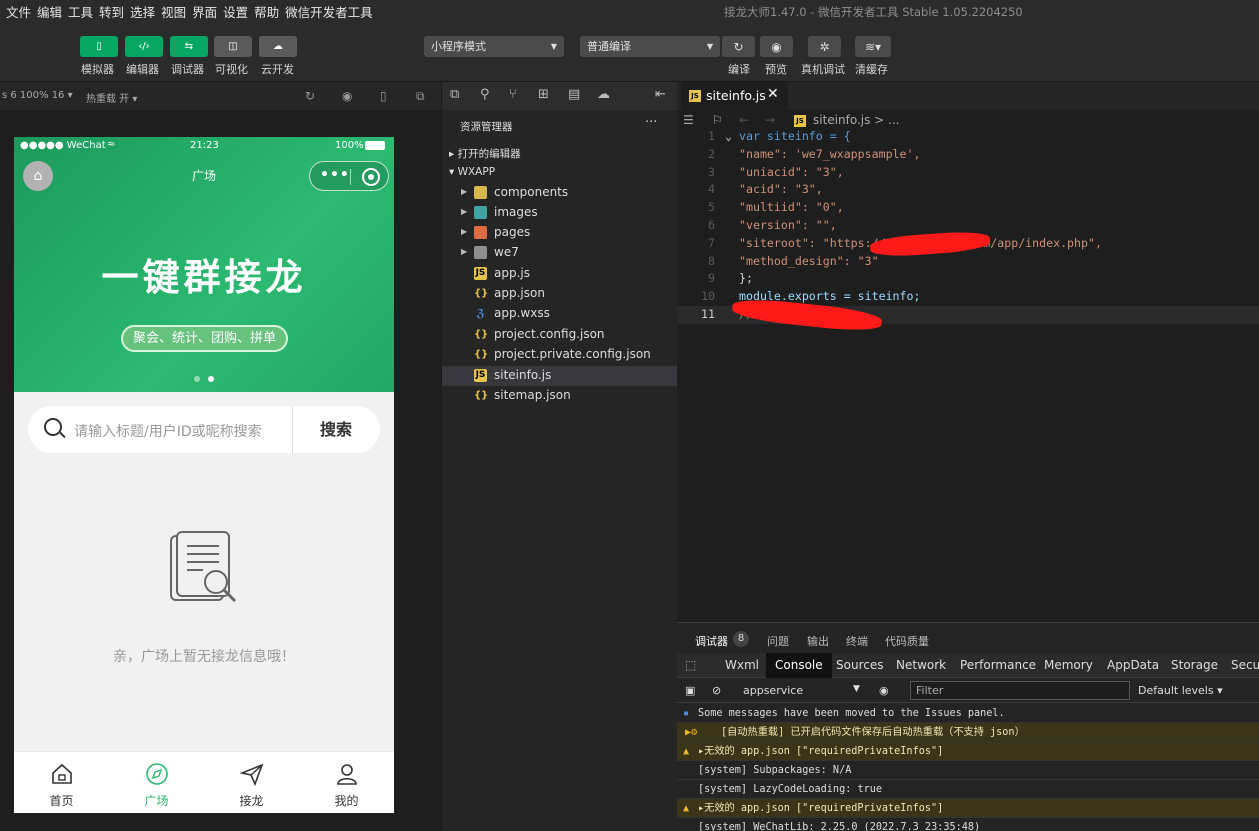  Describe the element at coordinates (603, 94) in the screenshot. I see `docker-icon: ☁` at that location.